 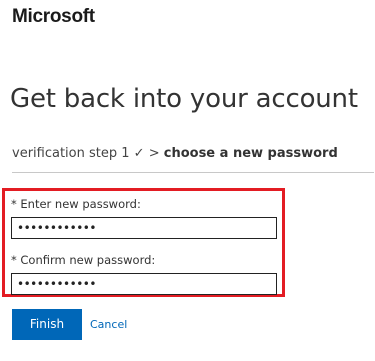 I want to click on microsoft-logo: Microsoft, so click(x=53, y=16).